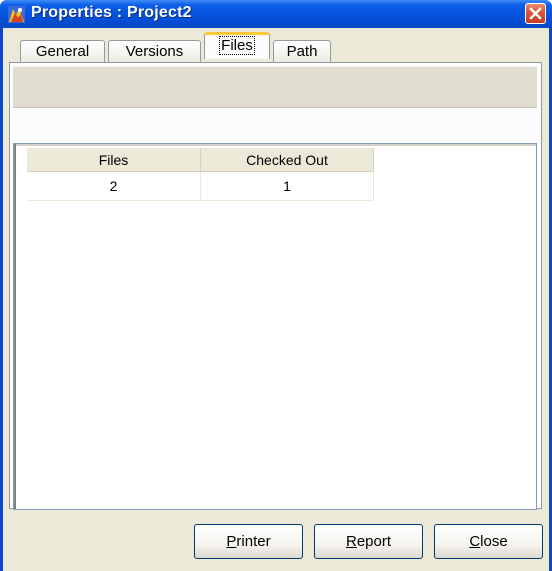  What do you see at coordinates (231, 541) in the screenshot?
I see `printer-mnemonic: P` at bounding box center [231, 541].